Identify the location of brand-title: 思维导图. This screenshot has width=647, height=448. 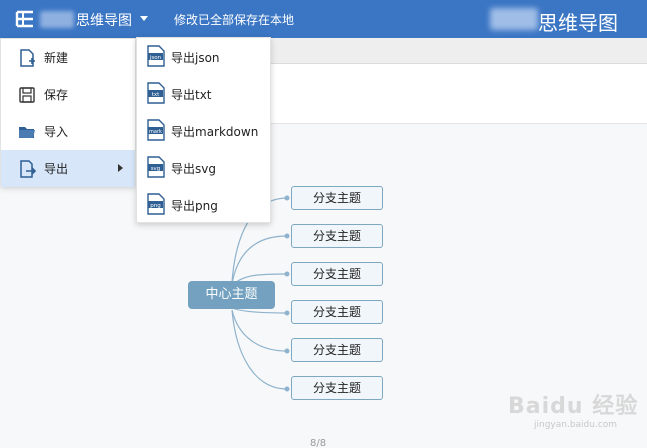
(578, 23).